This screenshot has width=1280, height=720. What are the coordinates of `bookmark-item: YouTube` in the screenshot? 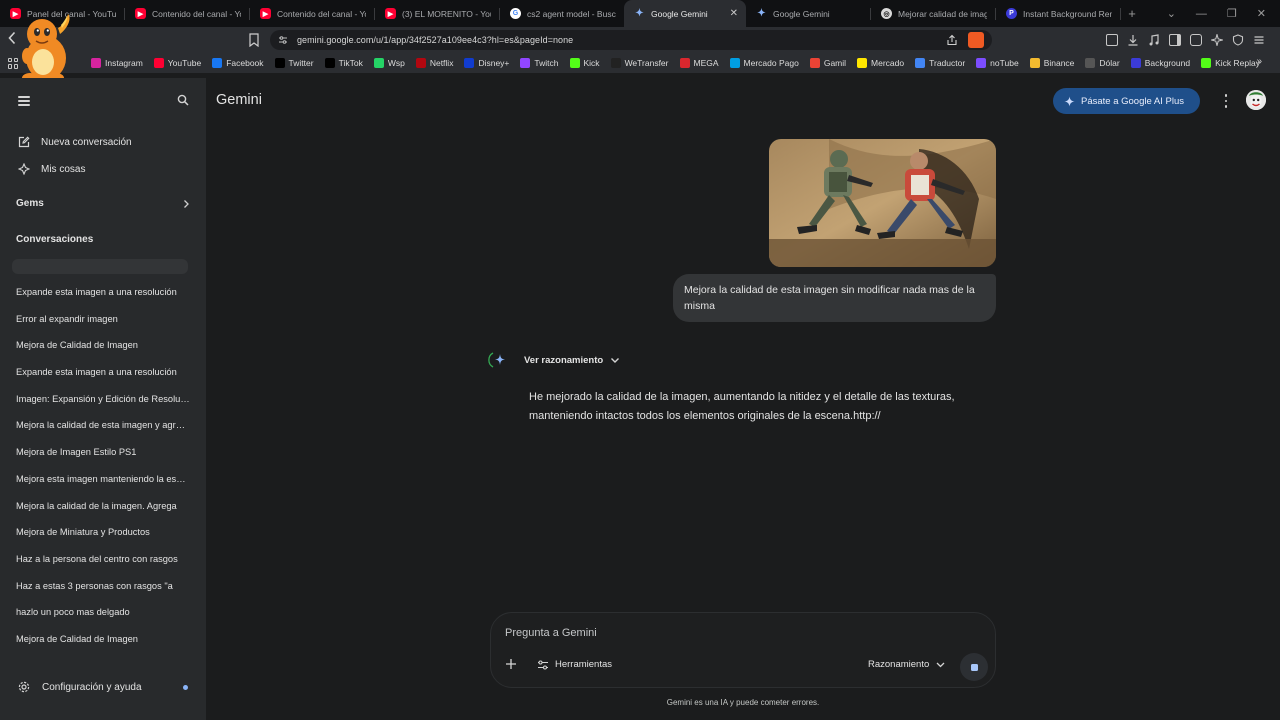 It's located at (177, 63).